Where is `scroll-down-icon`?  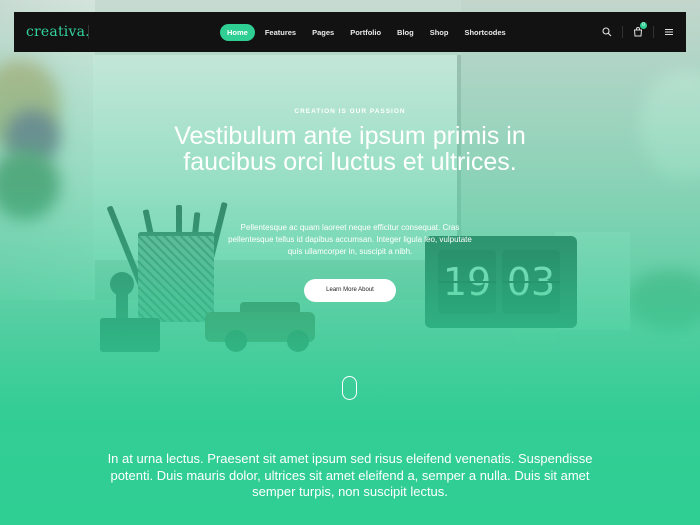 scroll-down-icon is located at coordinates (349, 388).